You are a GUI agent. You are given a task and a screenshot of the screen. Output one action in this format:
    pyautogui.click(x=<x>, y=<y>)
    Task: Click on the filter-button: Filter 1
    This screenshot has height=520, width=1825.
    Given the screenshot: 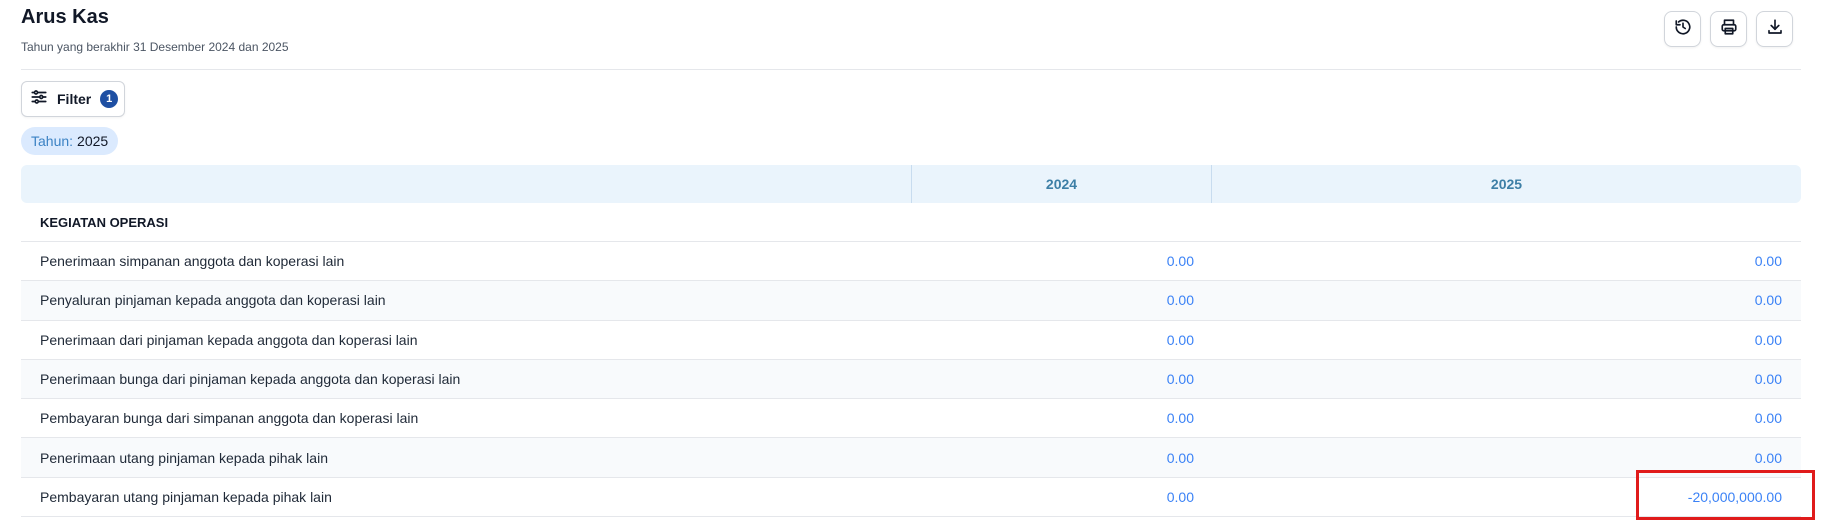 What is the action you would take?
    pyautogui.click(x=73, y=99)
    